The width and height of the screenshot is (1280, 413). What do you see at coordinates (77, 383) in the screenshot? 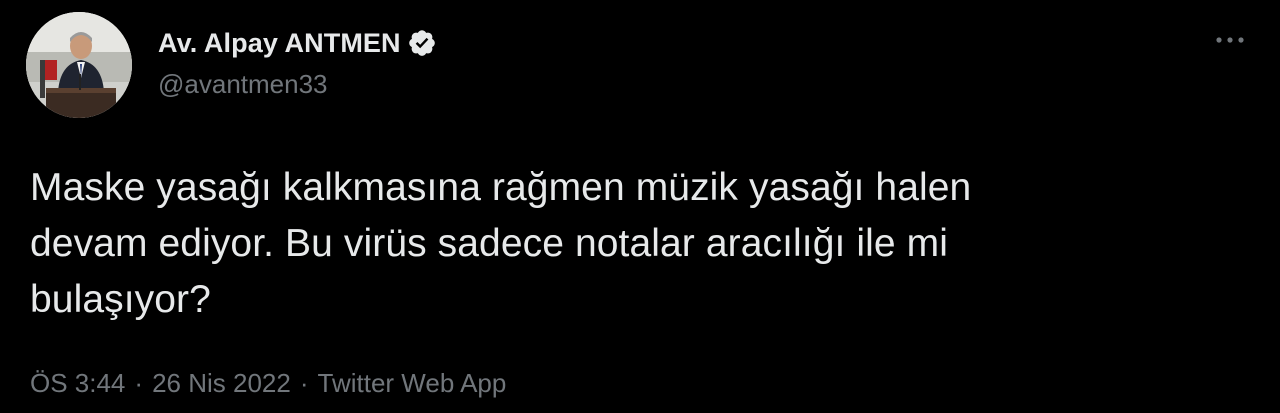
I see `tweet-time: ÖS 3:44` at bounding box center [77, 383].